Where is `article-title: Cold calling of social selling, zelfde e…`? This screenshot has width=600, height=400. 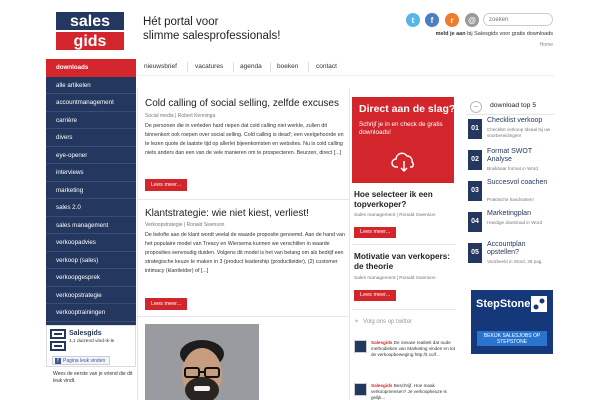
article-title: Cold calling of social selling, zelfde e… is located at coordinates (242, 103).